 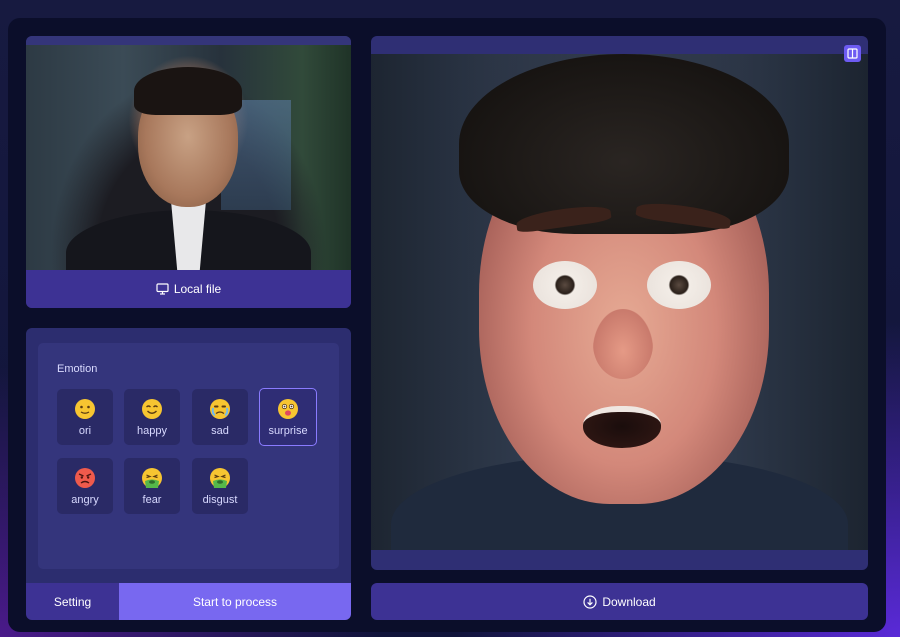 What do you see at coordinates (162, 289) in the screenshot?
I see `monitor-icon` at bounding box center [162, 289].